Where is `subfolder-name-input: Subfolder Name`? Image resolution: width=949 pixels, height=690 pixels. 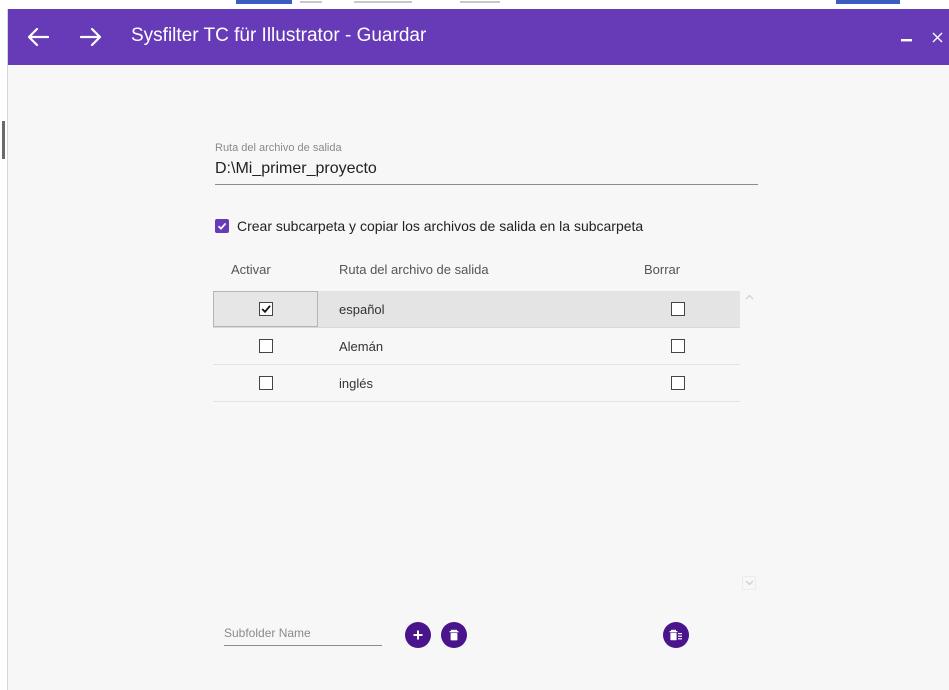 subfolder-name-input: Subfolder Name is located at coordinates (303, 632).